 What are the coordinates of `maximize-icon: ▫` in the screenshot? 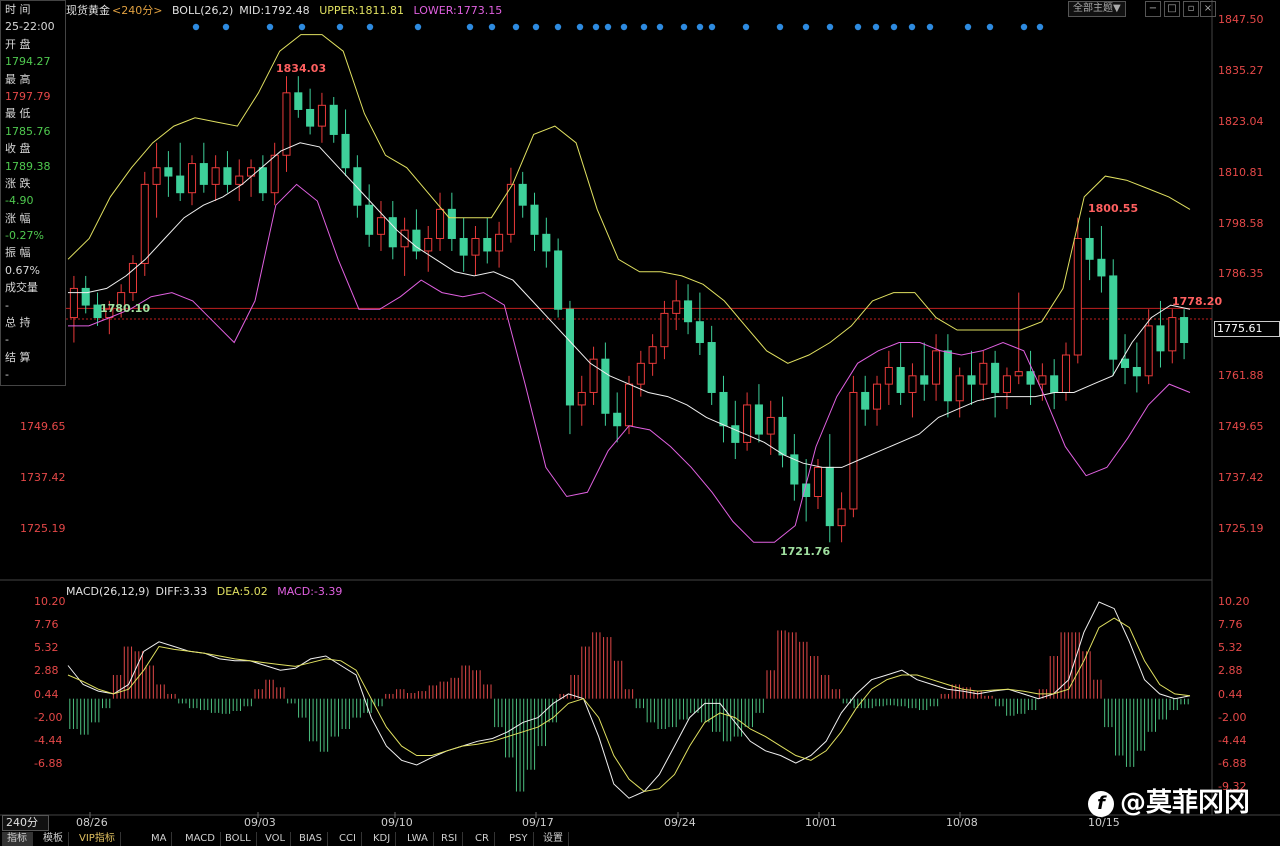 It's located at (1191, 9).